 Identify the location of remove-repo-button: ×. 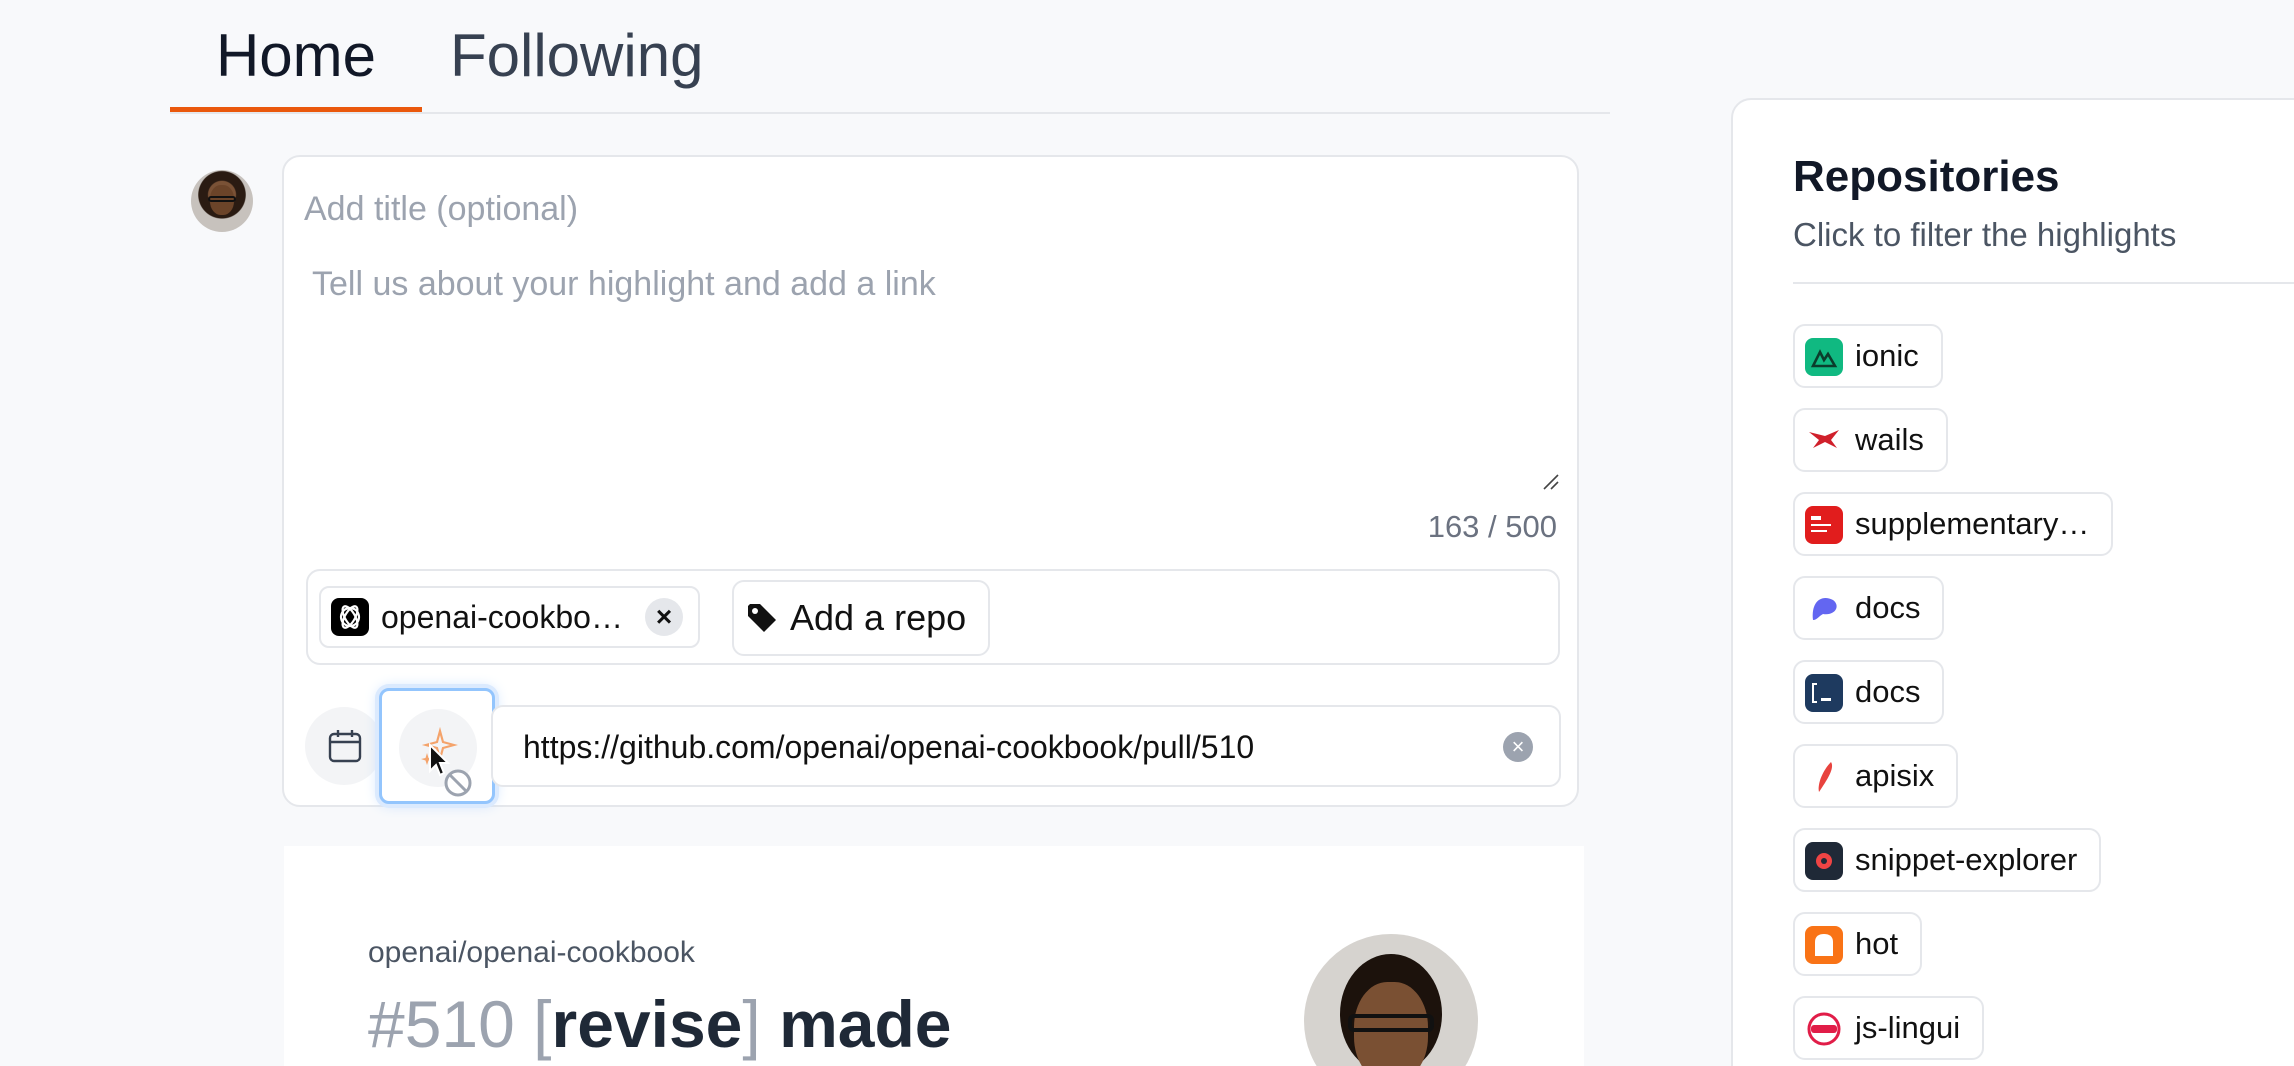
(664, 617).